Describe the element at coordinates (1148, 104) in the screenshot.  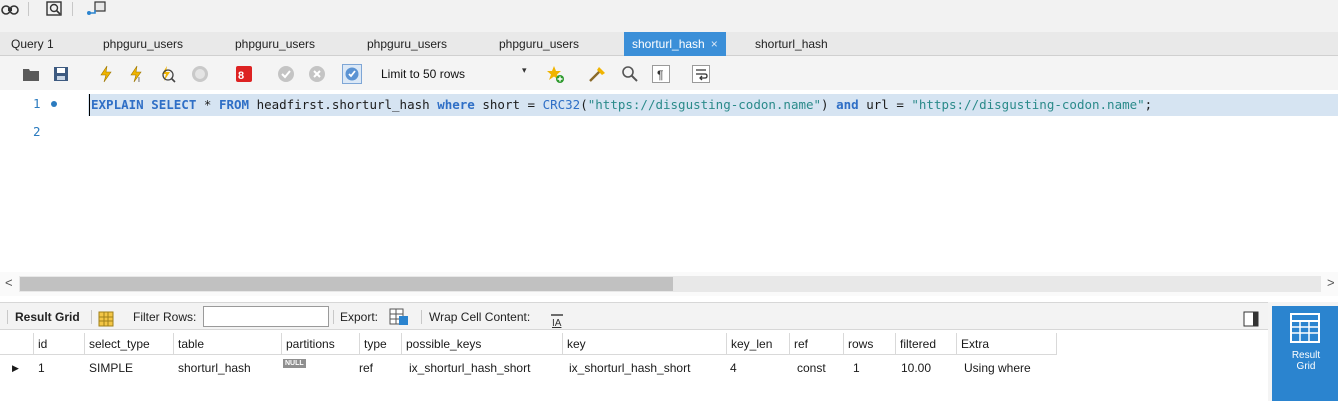
I see `sql-text: ;` at that location.